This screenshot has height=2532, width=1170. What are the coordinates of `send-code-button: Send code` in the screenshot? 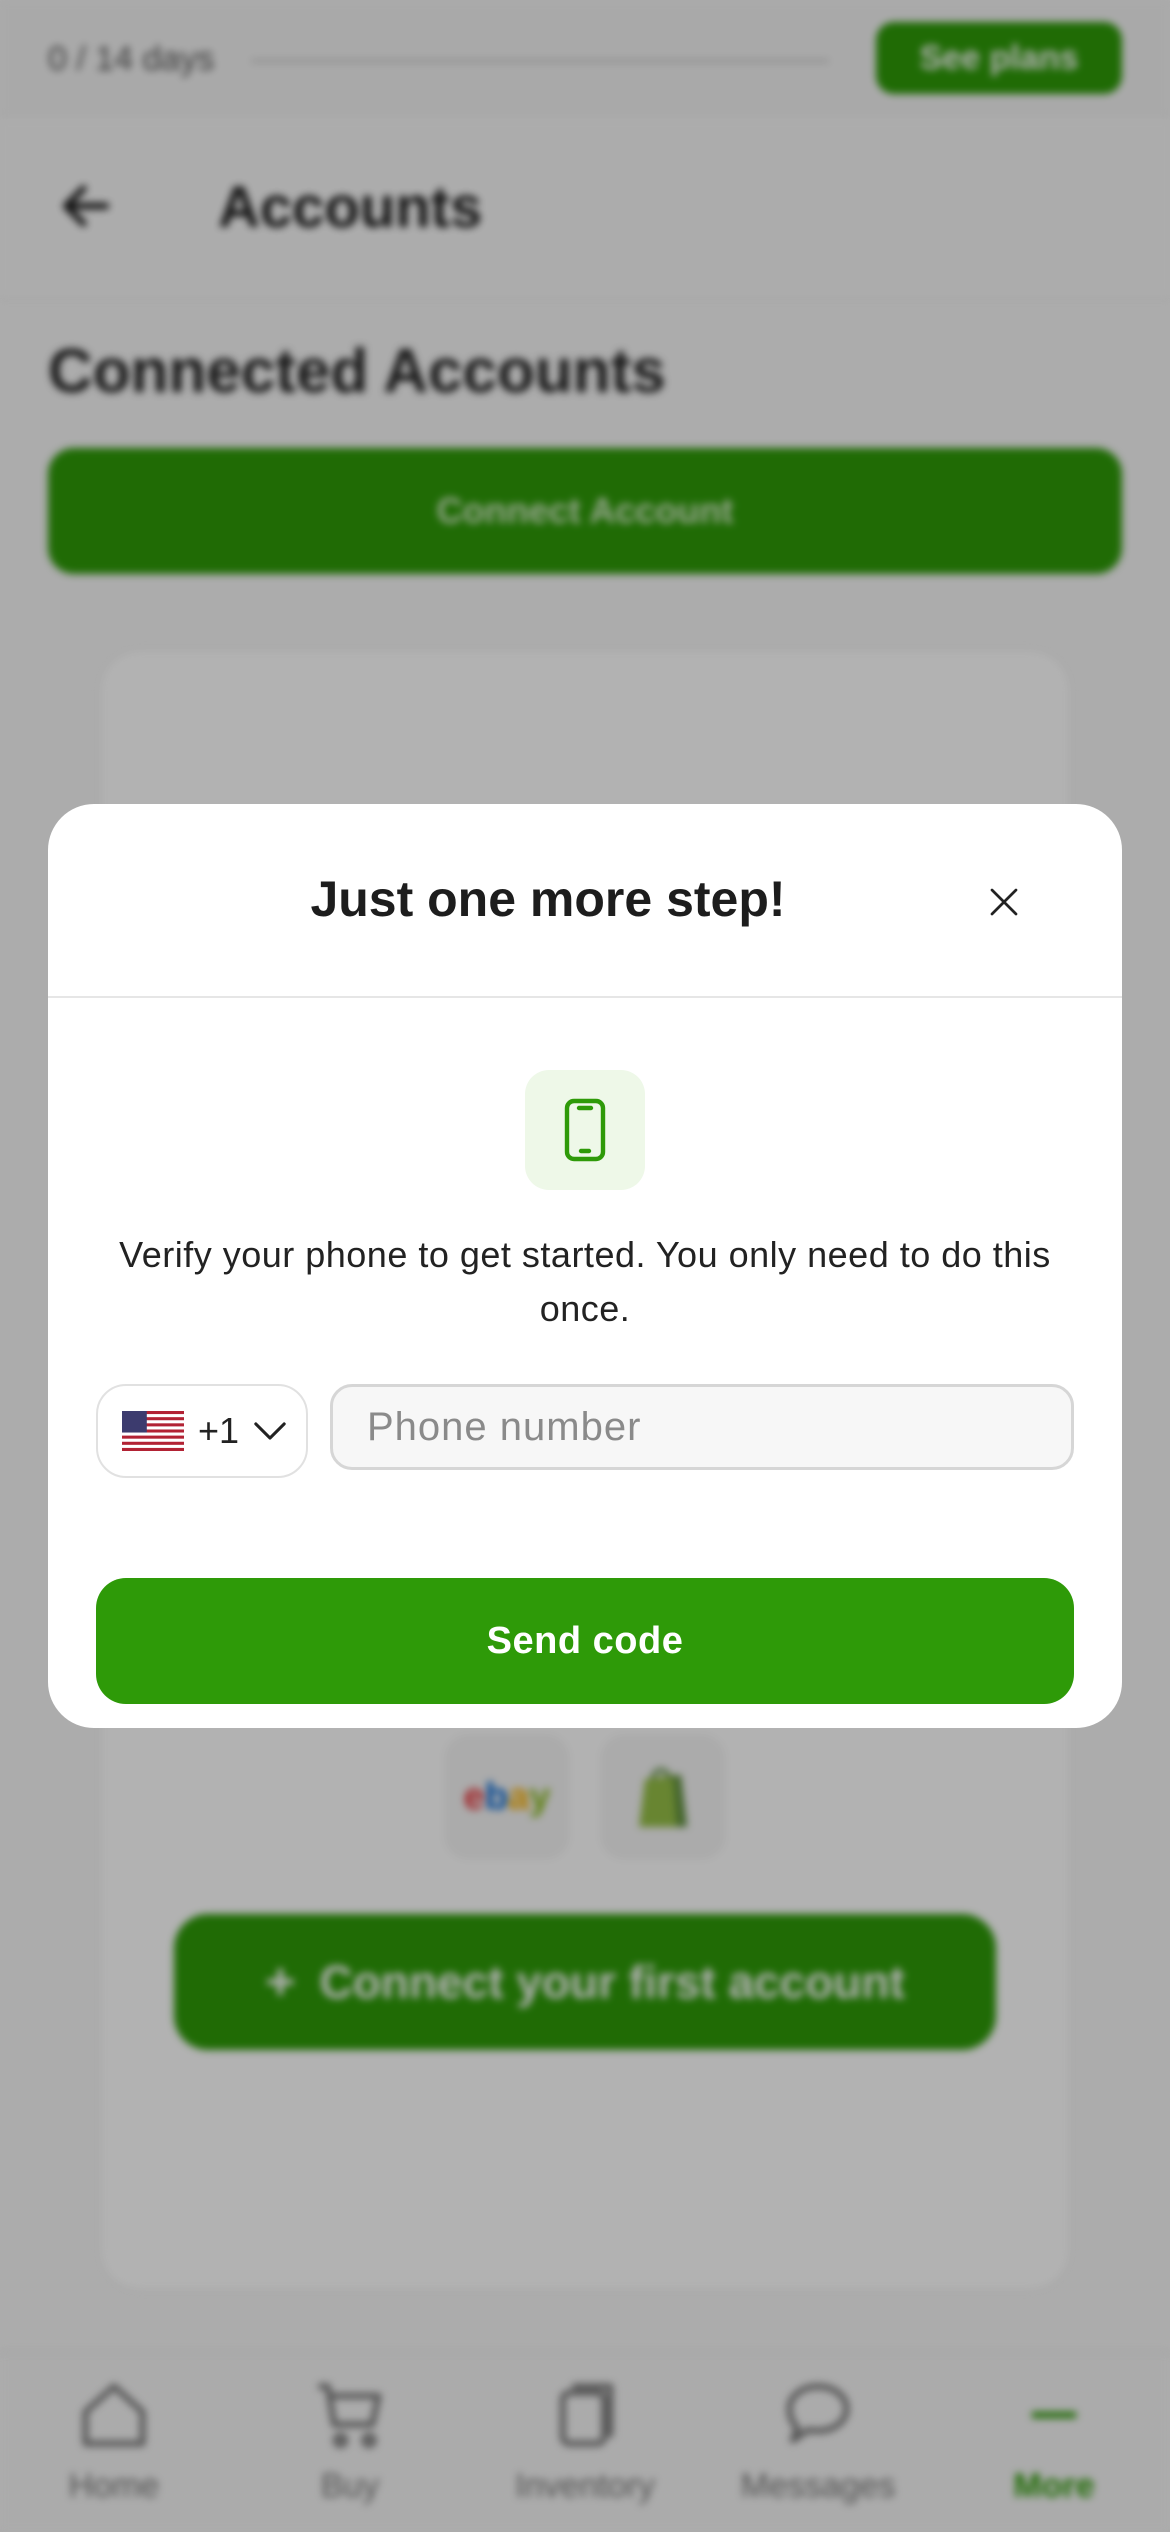 It's located at (585, 1641).